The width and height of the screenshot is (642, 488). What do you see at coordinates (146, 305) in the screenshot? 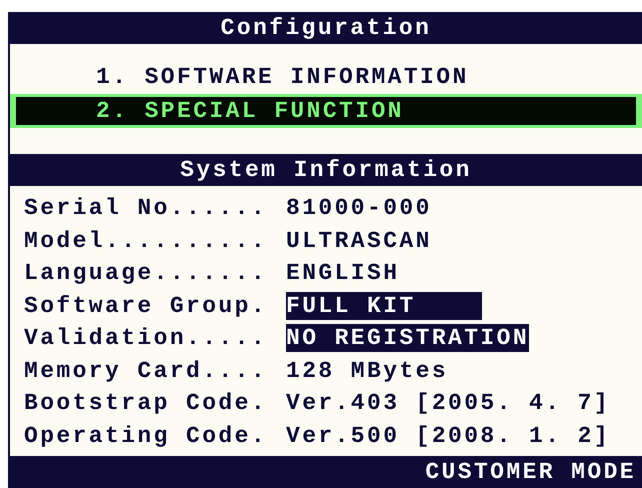
I see `info-label: Software Group.` at bounding box center [146, 305].